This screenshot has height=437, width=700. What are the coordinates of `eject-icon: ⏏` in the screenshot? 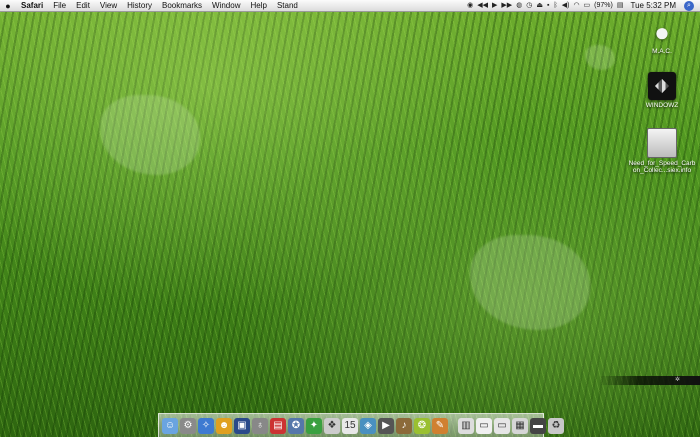 It's located at (539, 5).